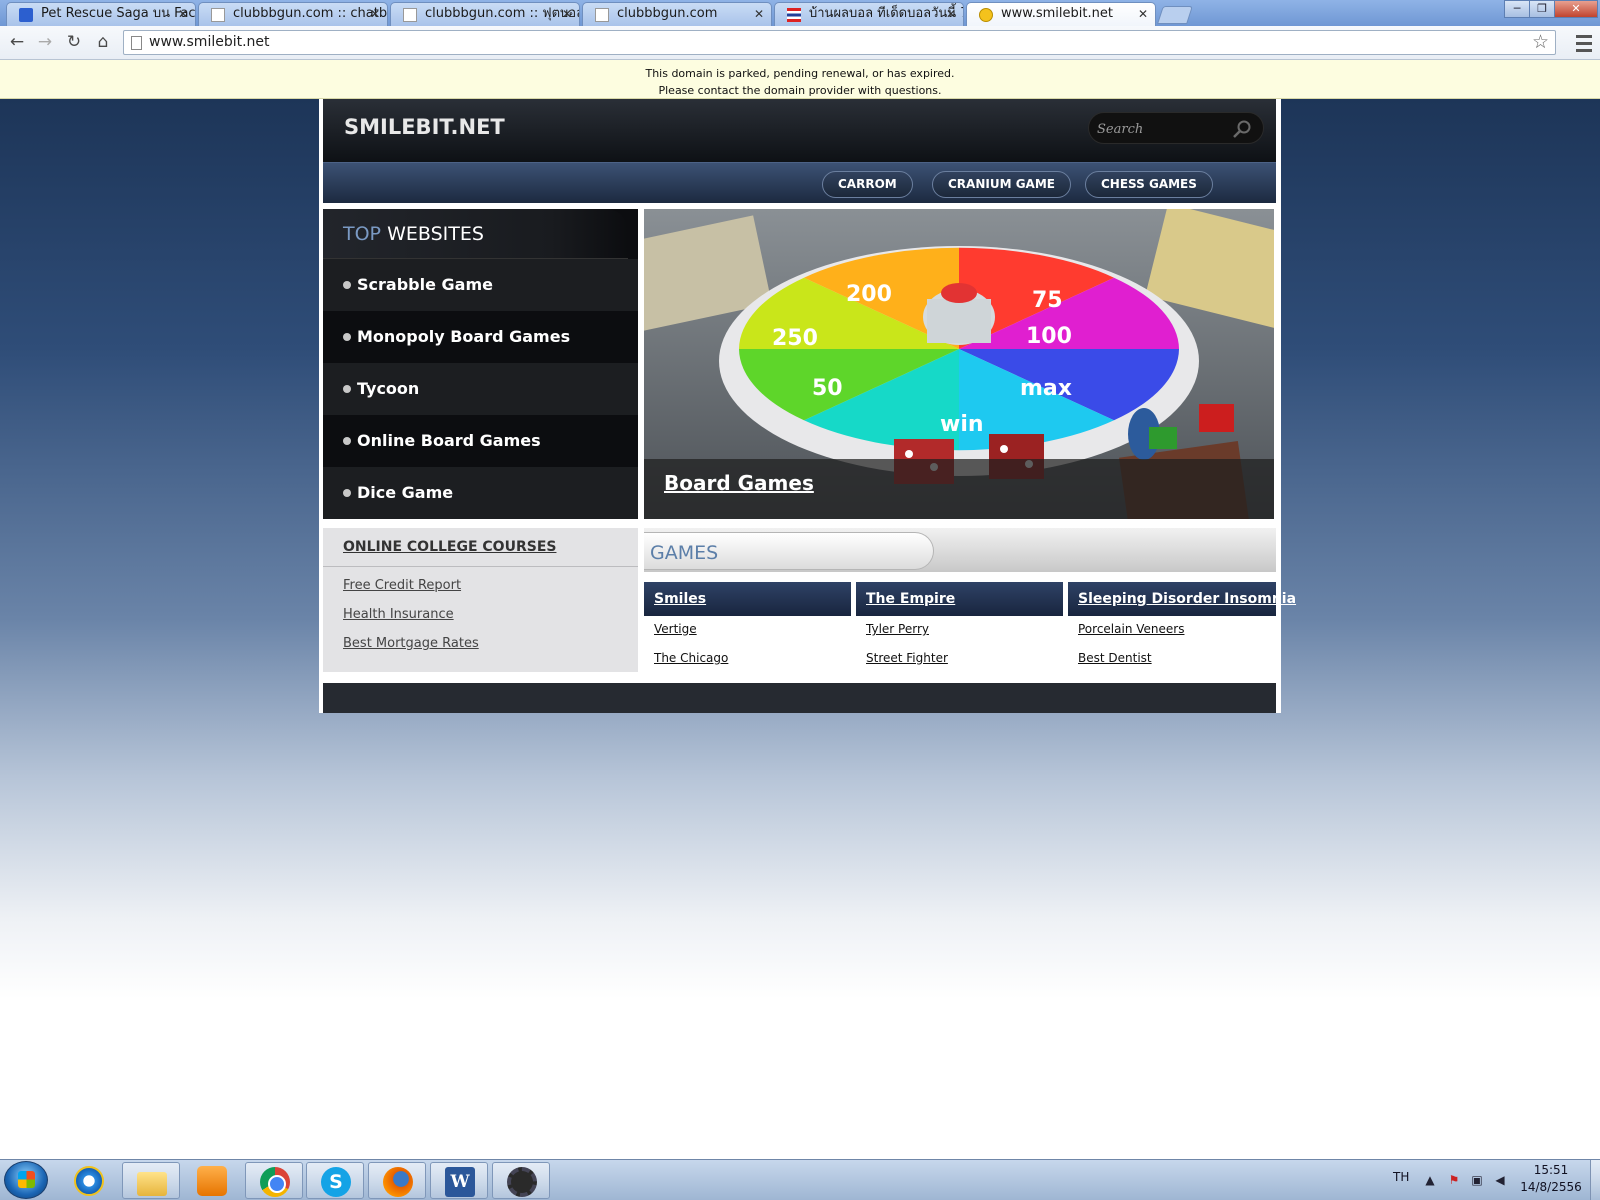 This screenshot has height=1200, width=1600. What do you see at coordinates (1115, 658) in the screenshot?
I see `link-best-dentist: Best Dentist` at bounding box center [1115, 658].